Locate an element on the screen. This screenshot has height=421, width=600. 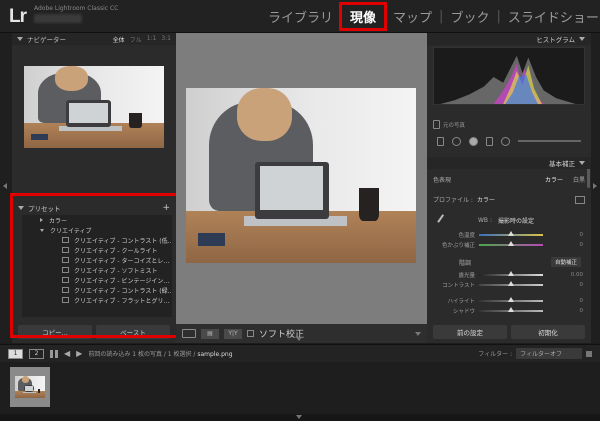
radial-filter-icon is located at coordinates (505, 141).